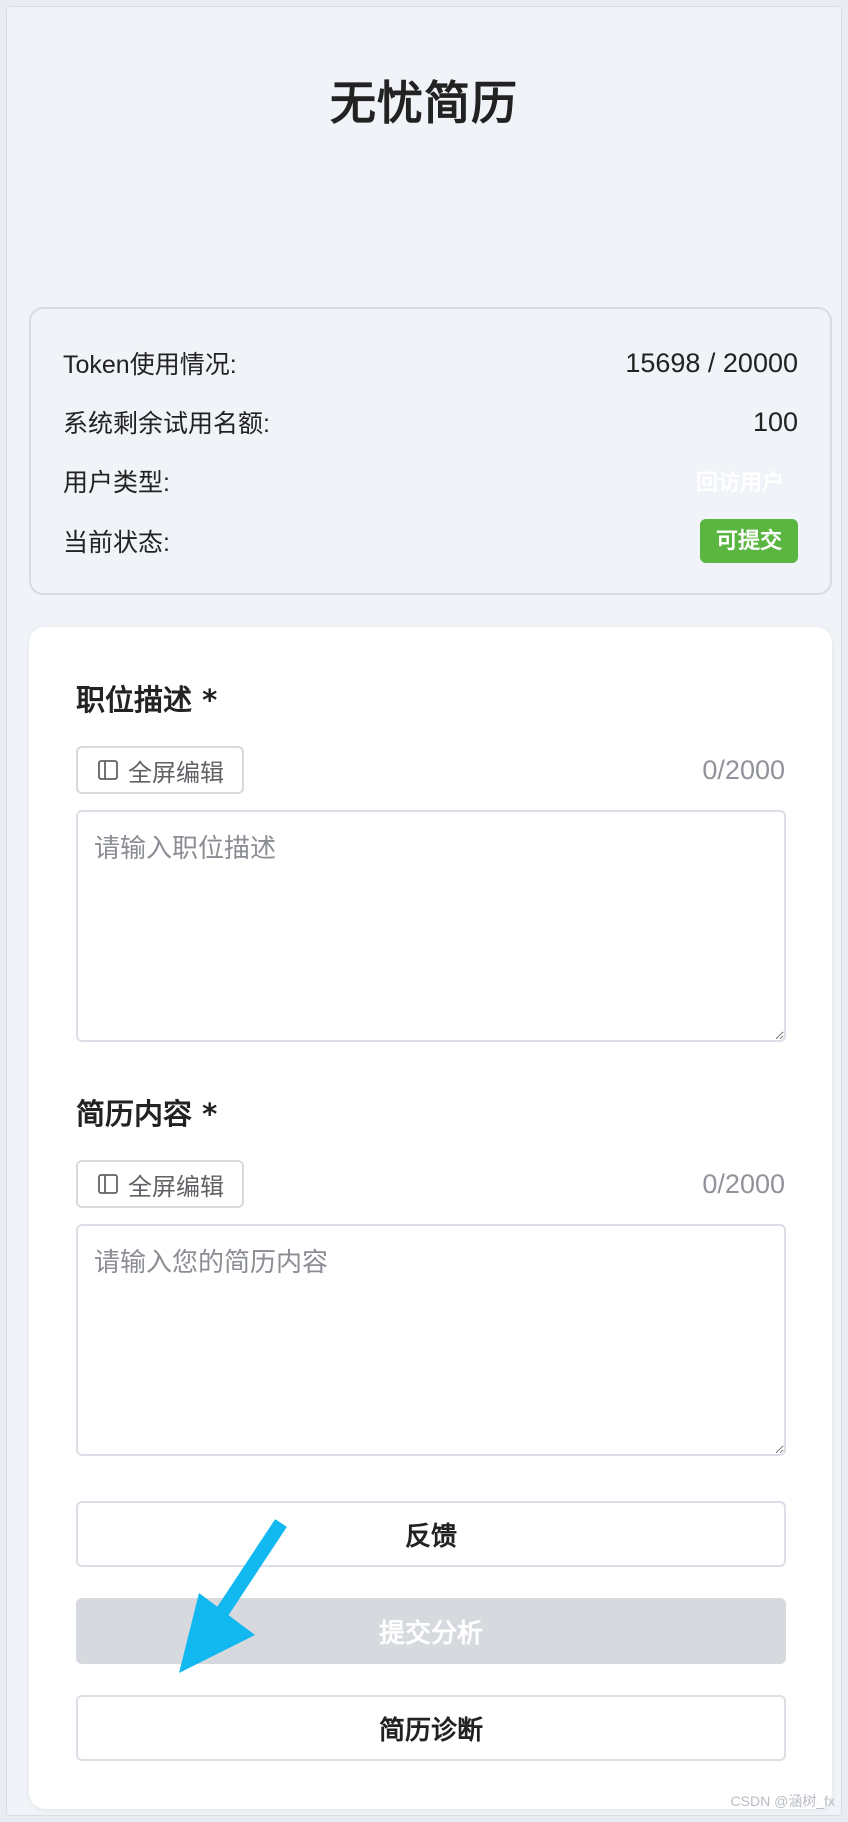  Describe the element at coordinates (782, 1801) in the screenshot. I see `watermark: CSDN @涵树_fx` at that location.